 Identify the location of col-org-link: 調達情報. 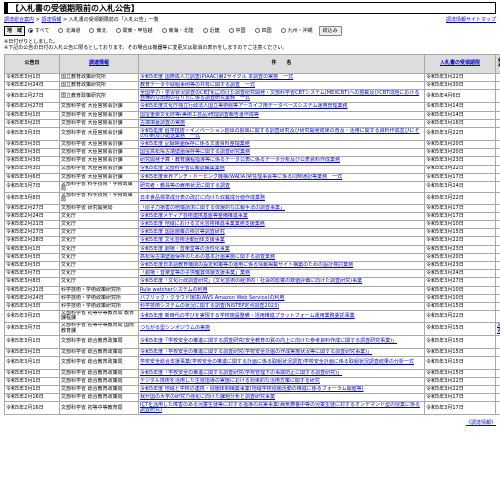
(99, 63).